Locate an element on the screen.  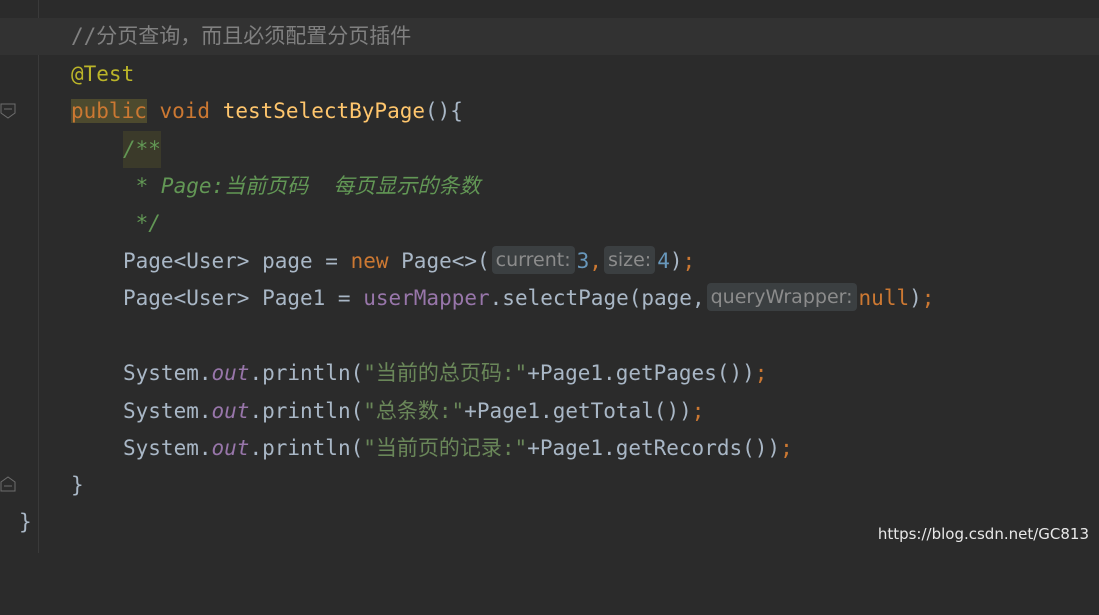
string-literal: "总条数:" is located at coordinates (414, 411).